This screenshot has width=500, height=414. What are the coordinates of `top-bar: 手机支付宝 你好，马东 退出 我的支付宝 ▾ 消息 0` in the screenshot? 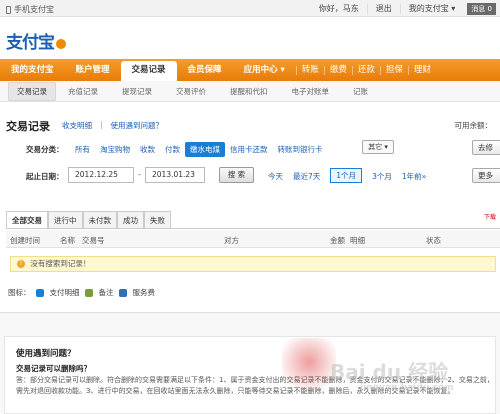 It's located at (250, 8).